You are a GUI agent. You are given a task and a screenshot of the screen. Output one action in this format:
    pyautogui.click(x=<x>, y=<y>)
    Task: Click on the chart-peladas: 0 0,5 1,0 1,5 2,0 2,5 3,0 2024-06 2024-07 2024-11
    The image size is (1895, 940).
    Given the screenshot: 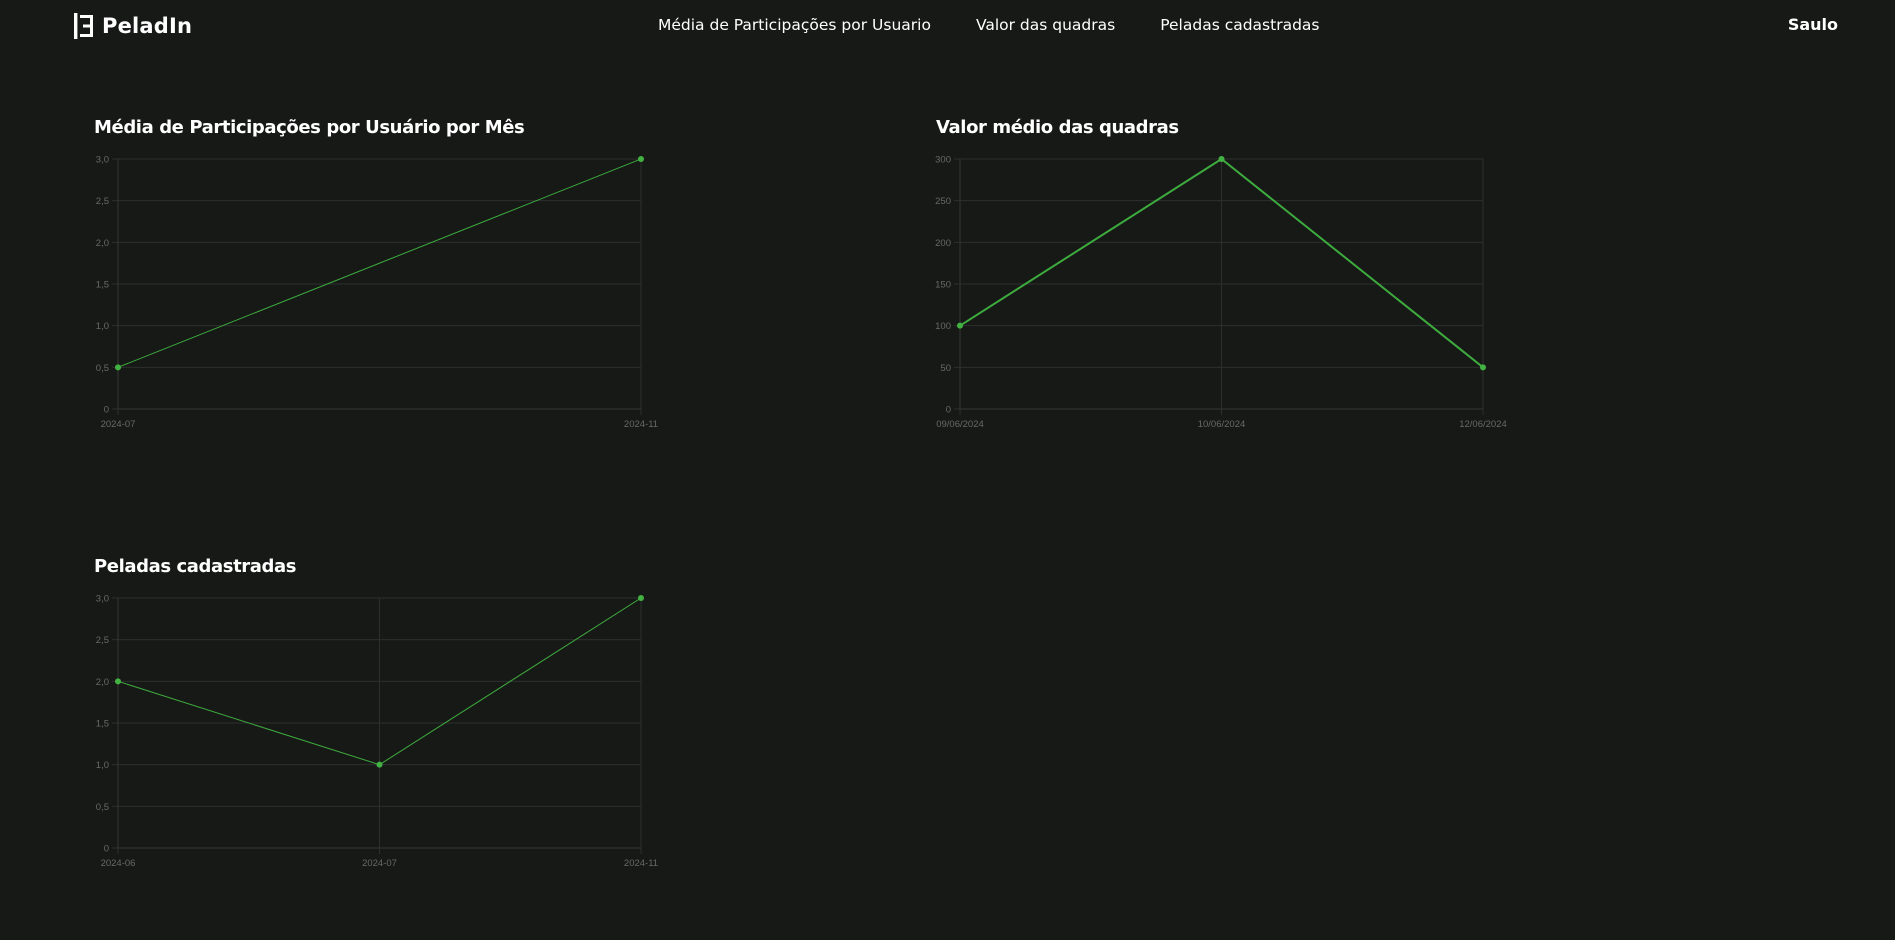 What is the action you would take?
    pyautogui.click(x=377, y=732)
    